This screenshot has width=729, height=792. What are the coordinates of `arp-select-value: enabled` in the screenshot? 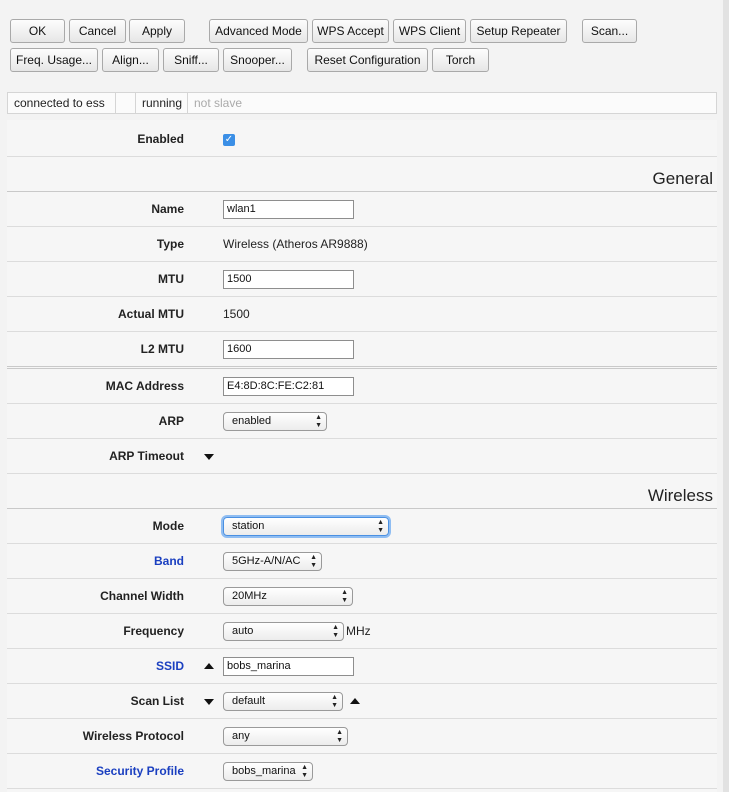 It's located at (252, 421).